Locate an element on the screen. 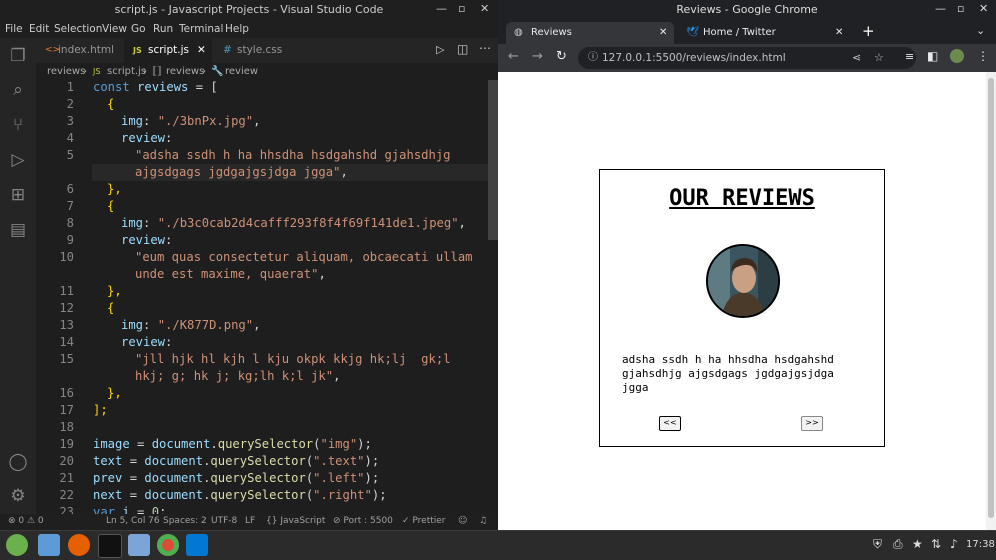 The width and height of the screenshot is (996, 560). cursor-position: Ln 5, Col 76 is located at coordinates (133, 521).